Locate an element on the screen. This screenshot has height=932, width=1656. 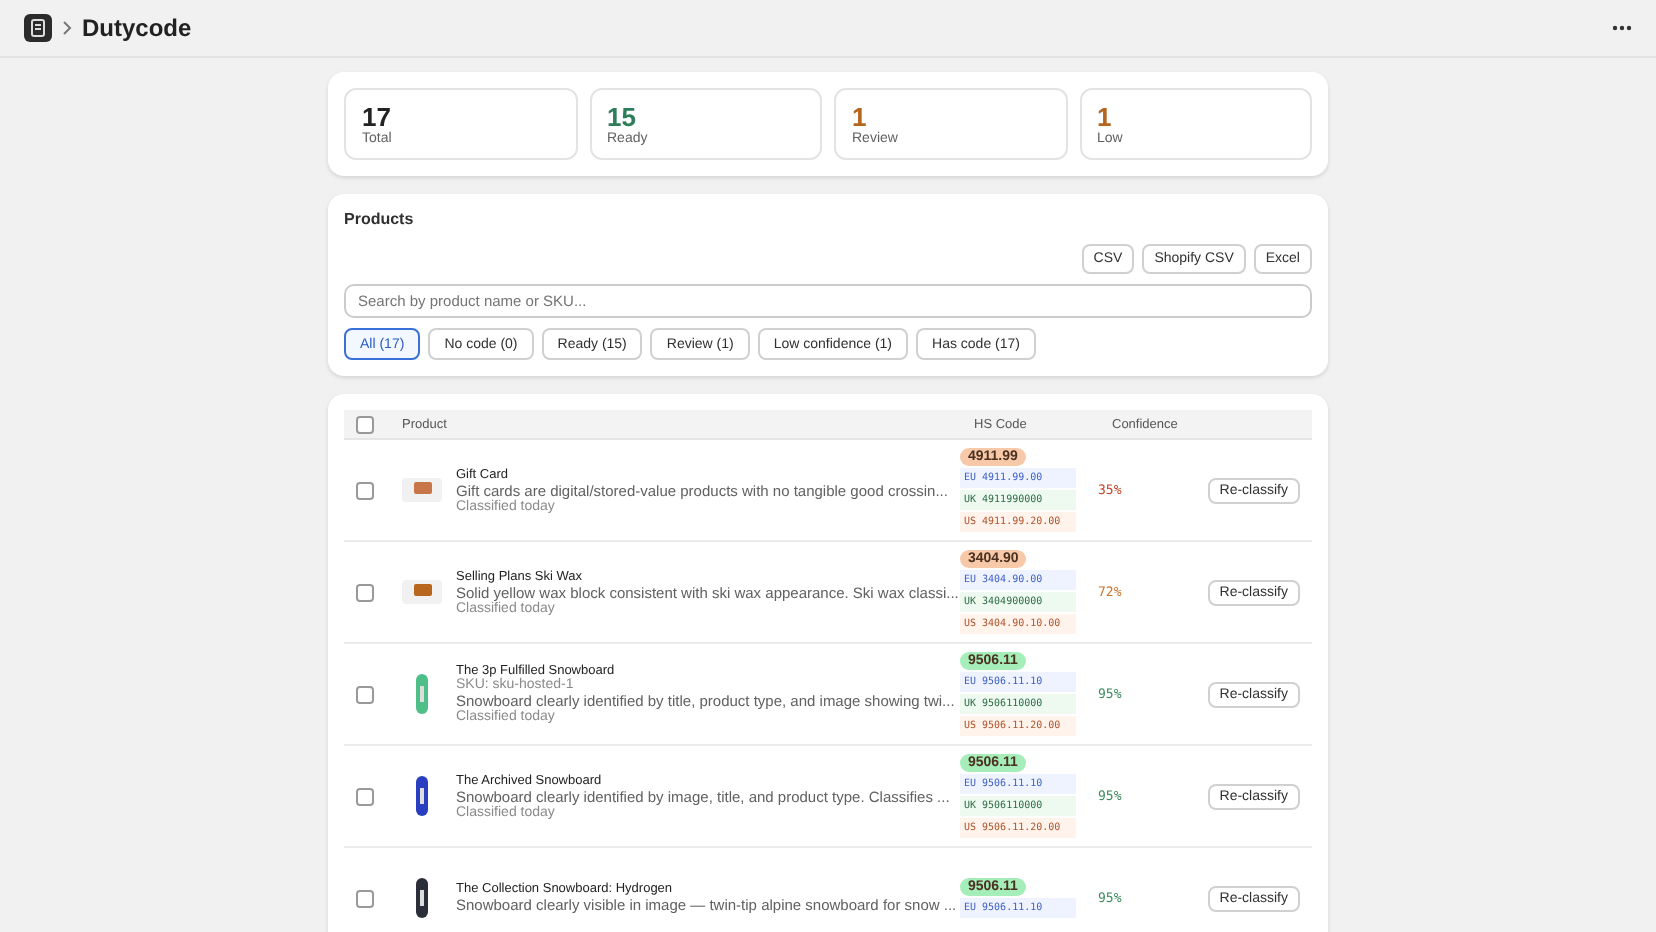
chevron-icon is located at coordinates (67, 28).